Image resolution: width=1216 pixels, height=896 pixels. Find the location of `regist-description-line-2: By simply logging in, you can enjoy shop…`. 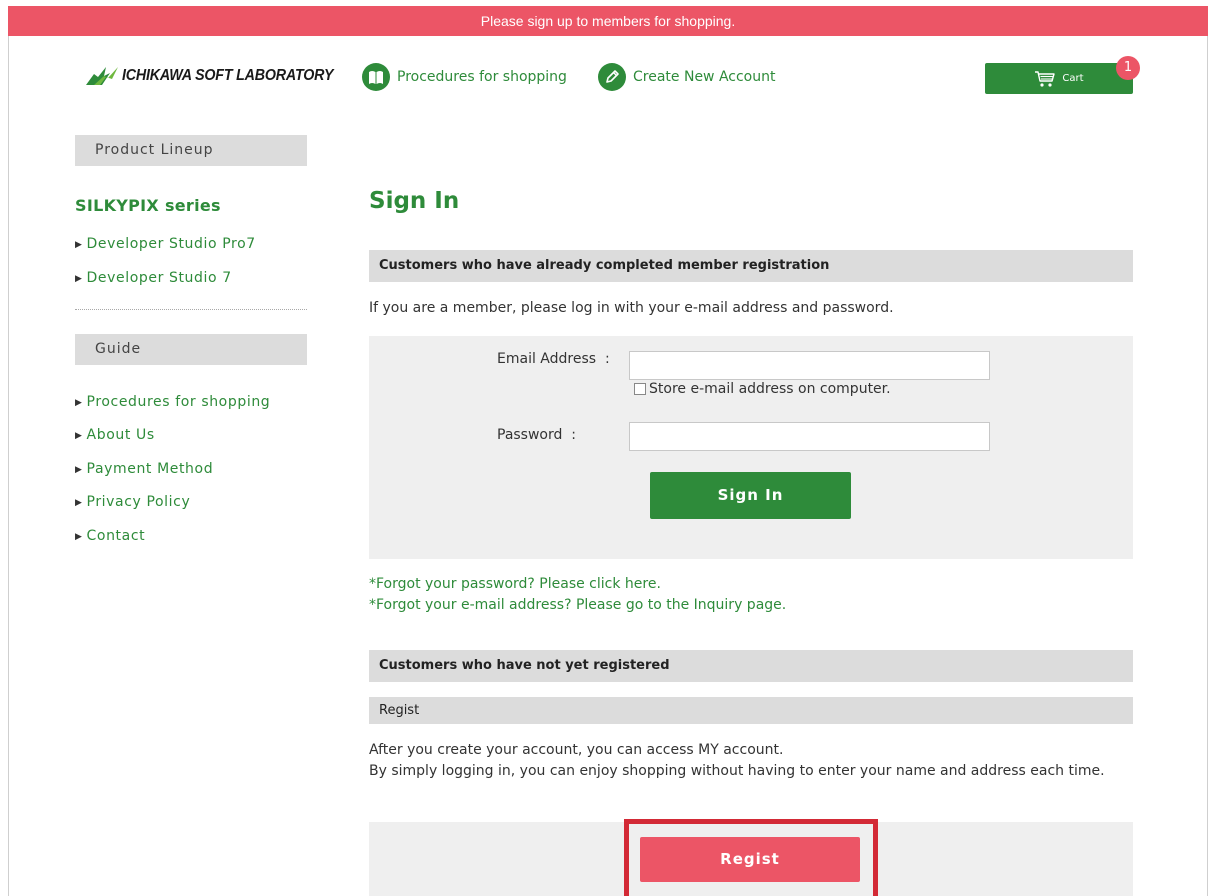

regist-description-line-2: By simply logging in, you can enjoy shop… is located at coordinates (737, 771).